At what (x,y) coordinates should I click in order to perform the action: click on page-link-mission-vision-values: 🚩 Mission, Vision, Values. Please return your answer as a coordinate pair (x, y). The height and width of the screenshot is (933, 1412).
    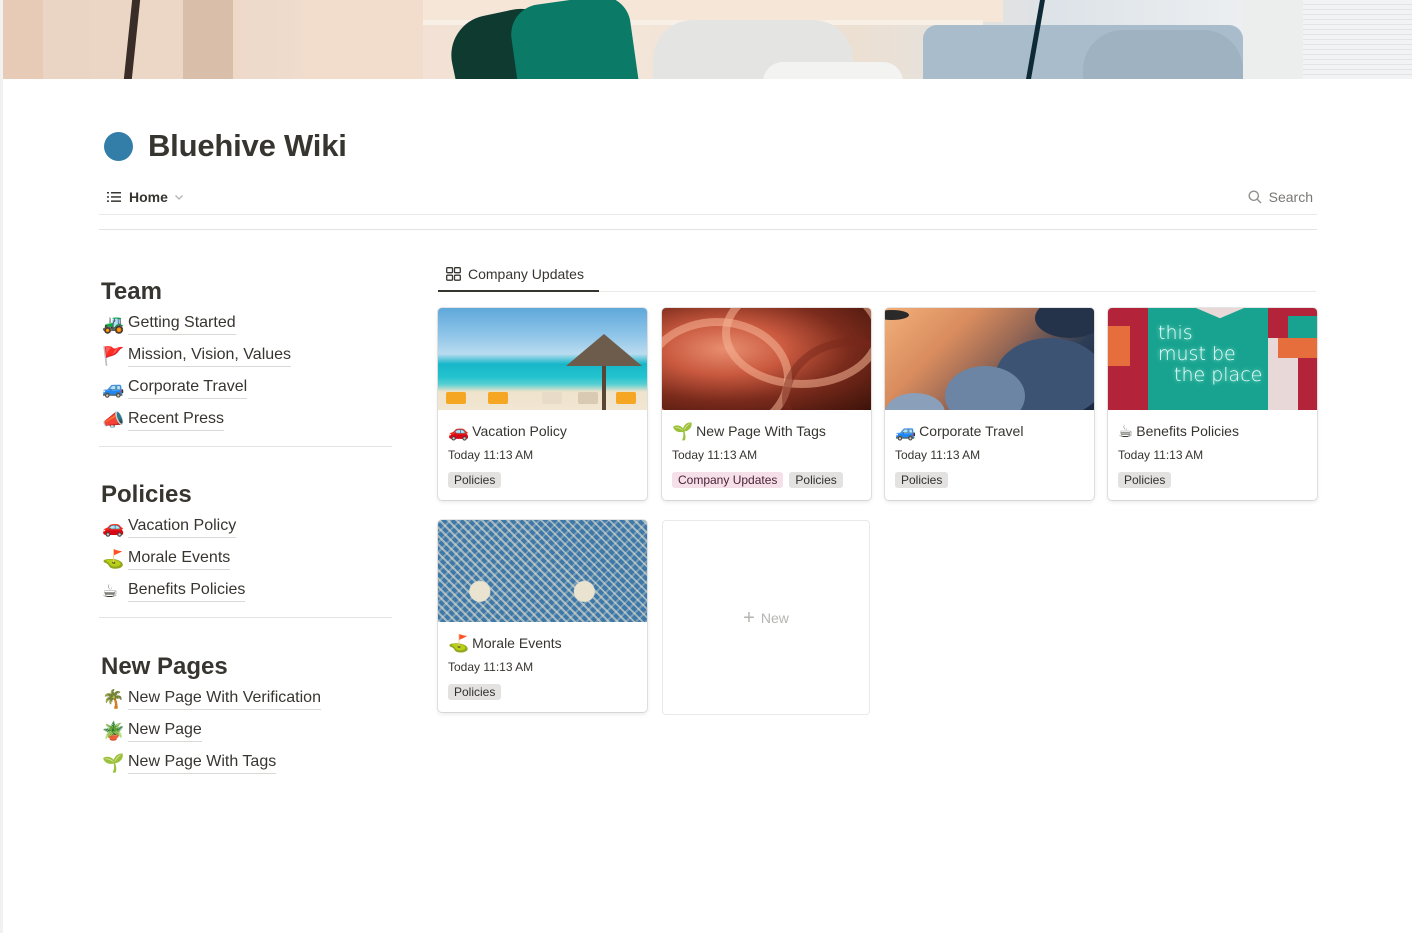
    Looking at the image, I should click on (247, 356).